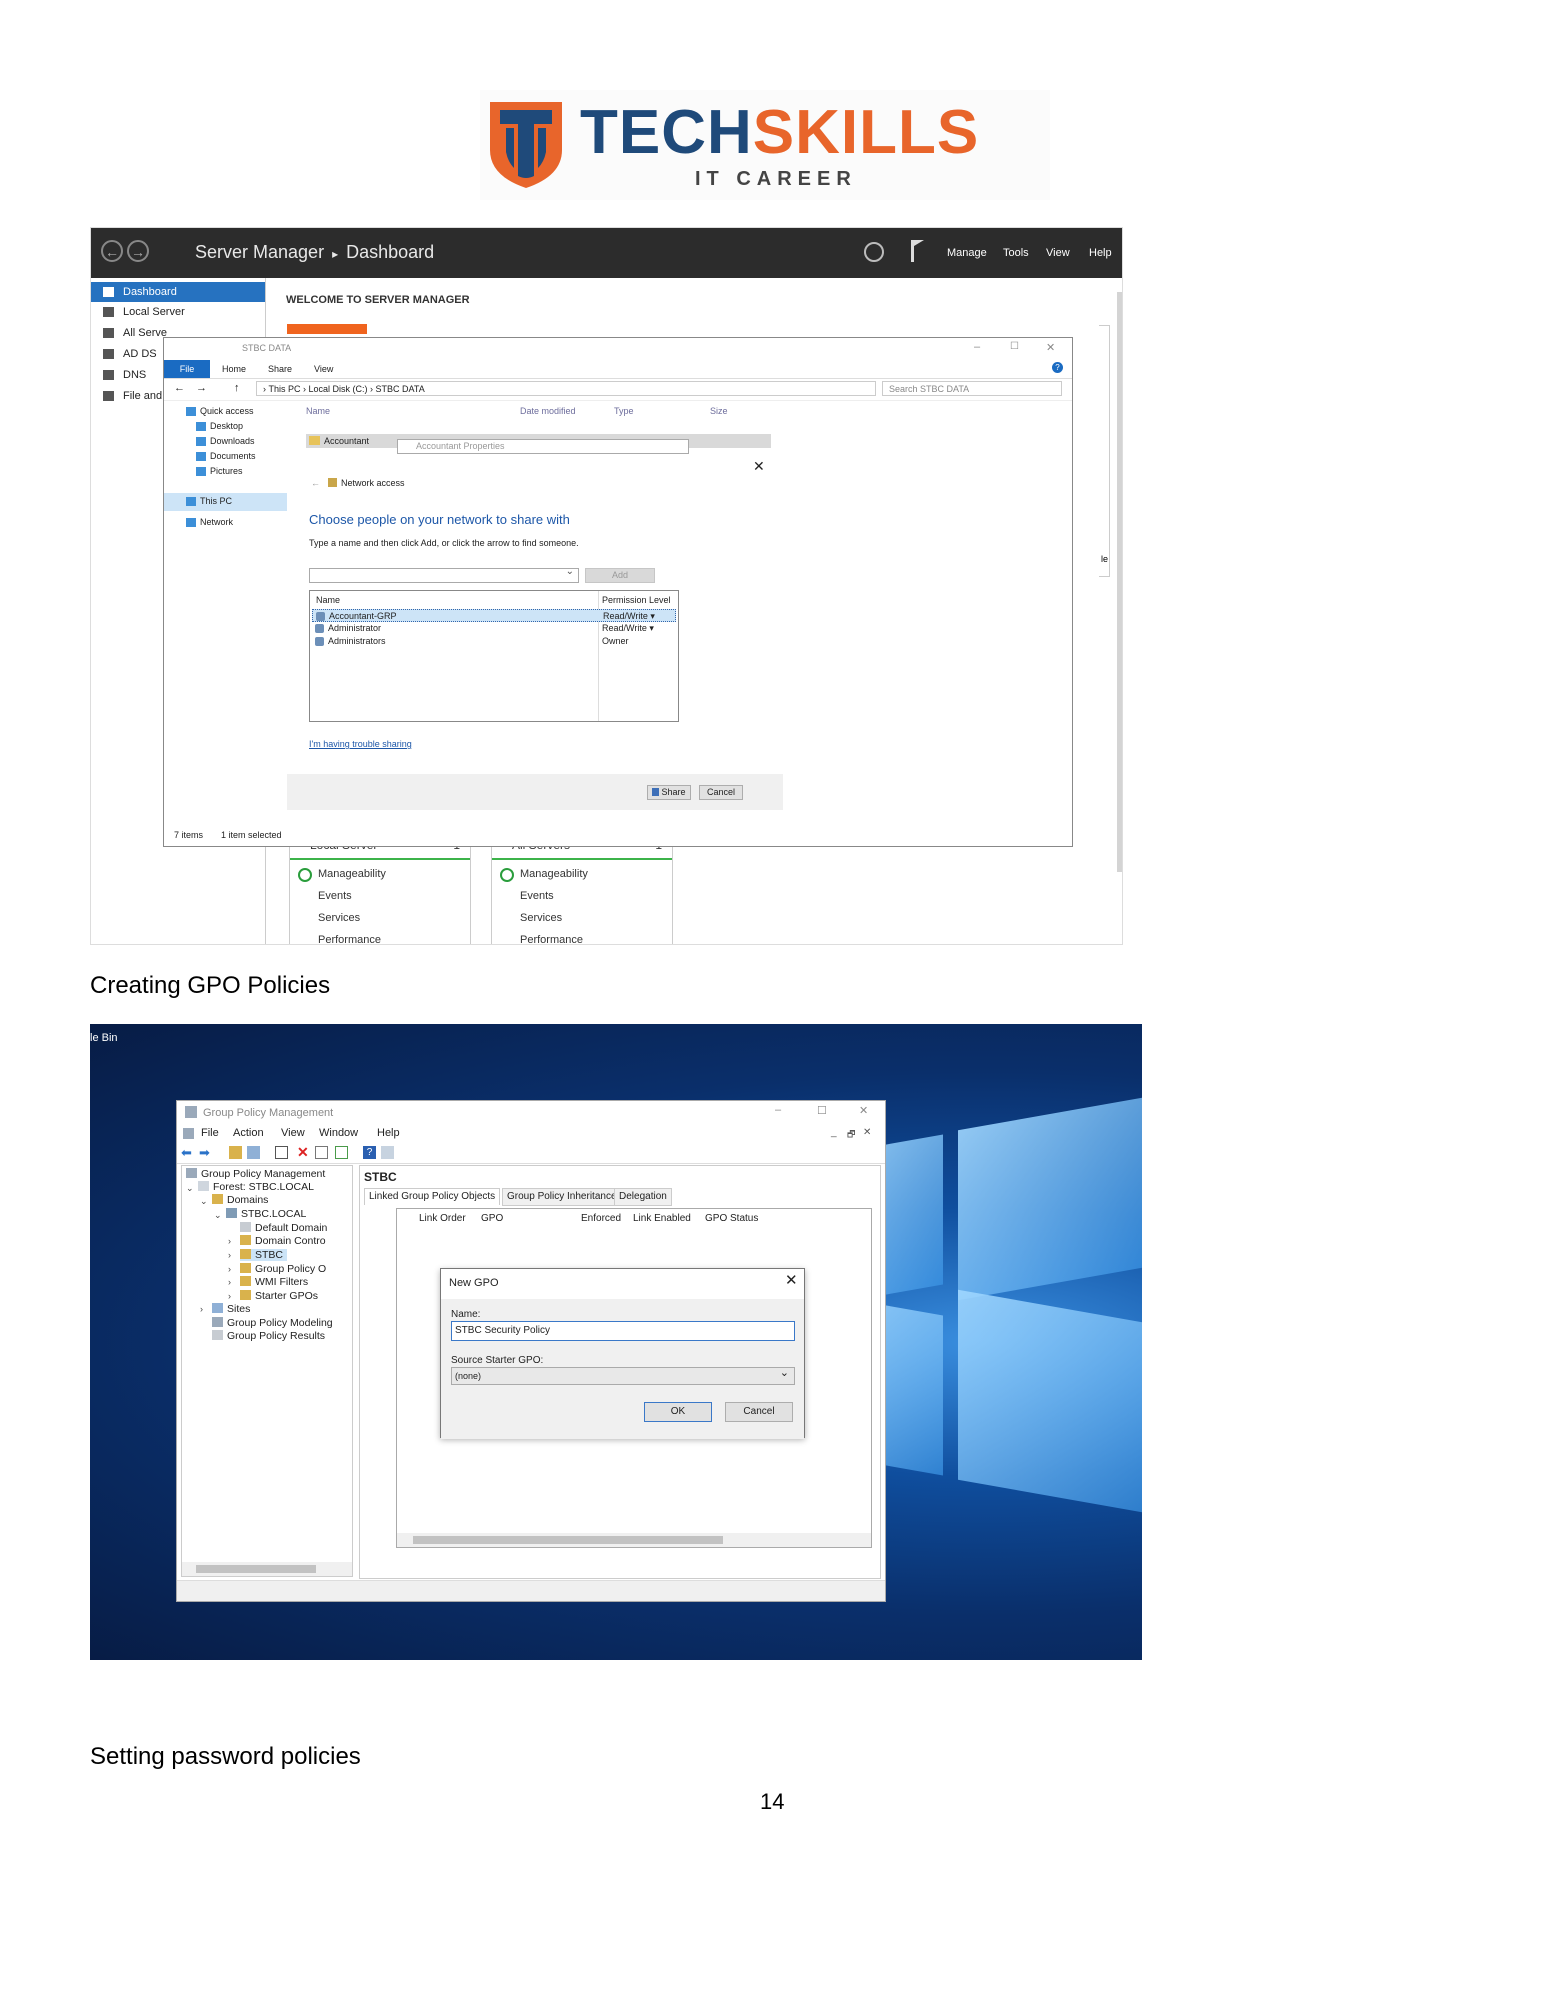 The image size is (1547, 2002). Describe the element at coordinates (104, 1038) in the screenshot. I see `recycle-bin-label: le Bin` at that location.